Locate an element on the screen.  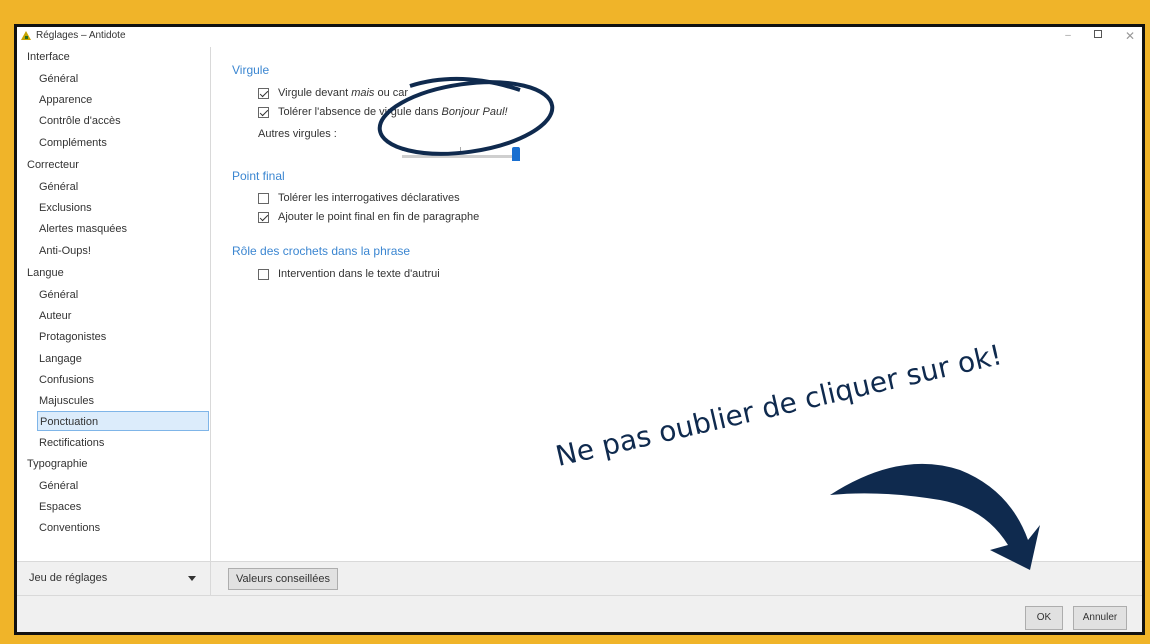
sidebar-item-typographie-general: Général is located at coordinates (123, 486).